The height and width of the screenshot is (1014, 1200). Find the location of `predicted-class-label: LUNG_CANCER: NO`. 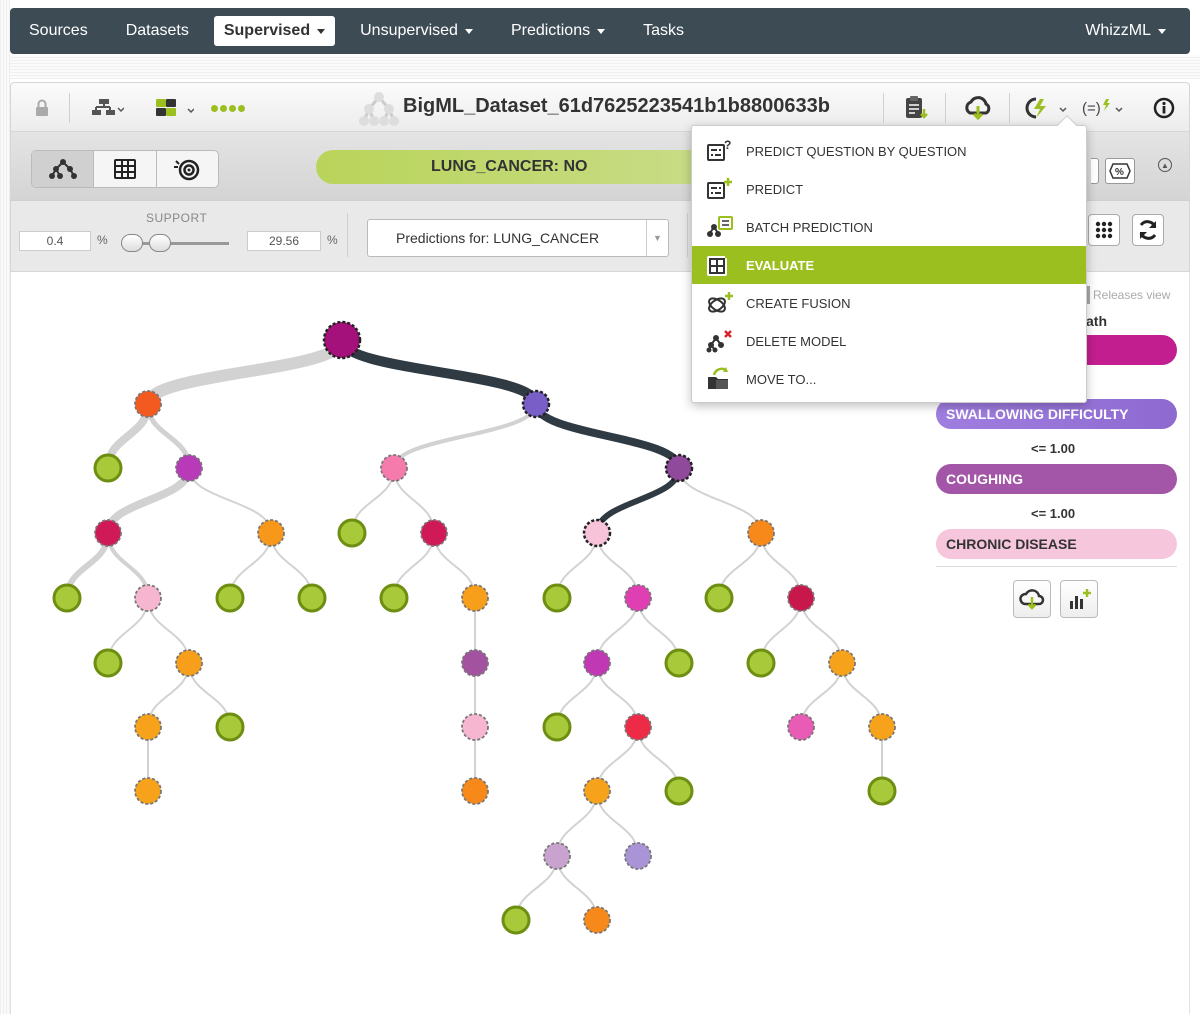

predicted-class-label: LUNG_CANCER: NO is located at coordinates (509, 166).